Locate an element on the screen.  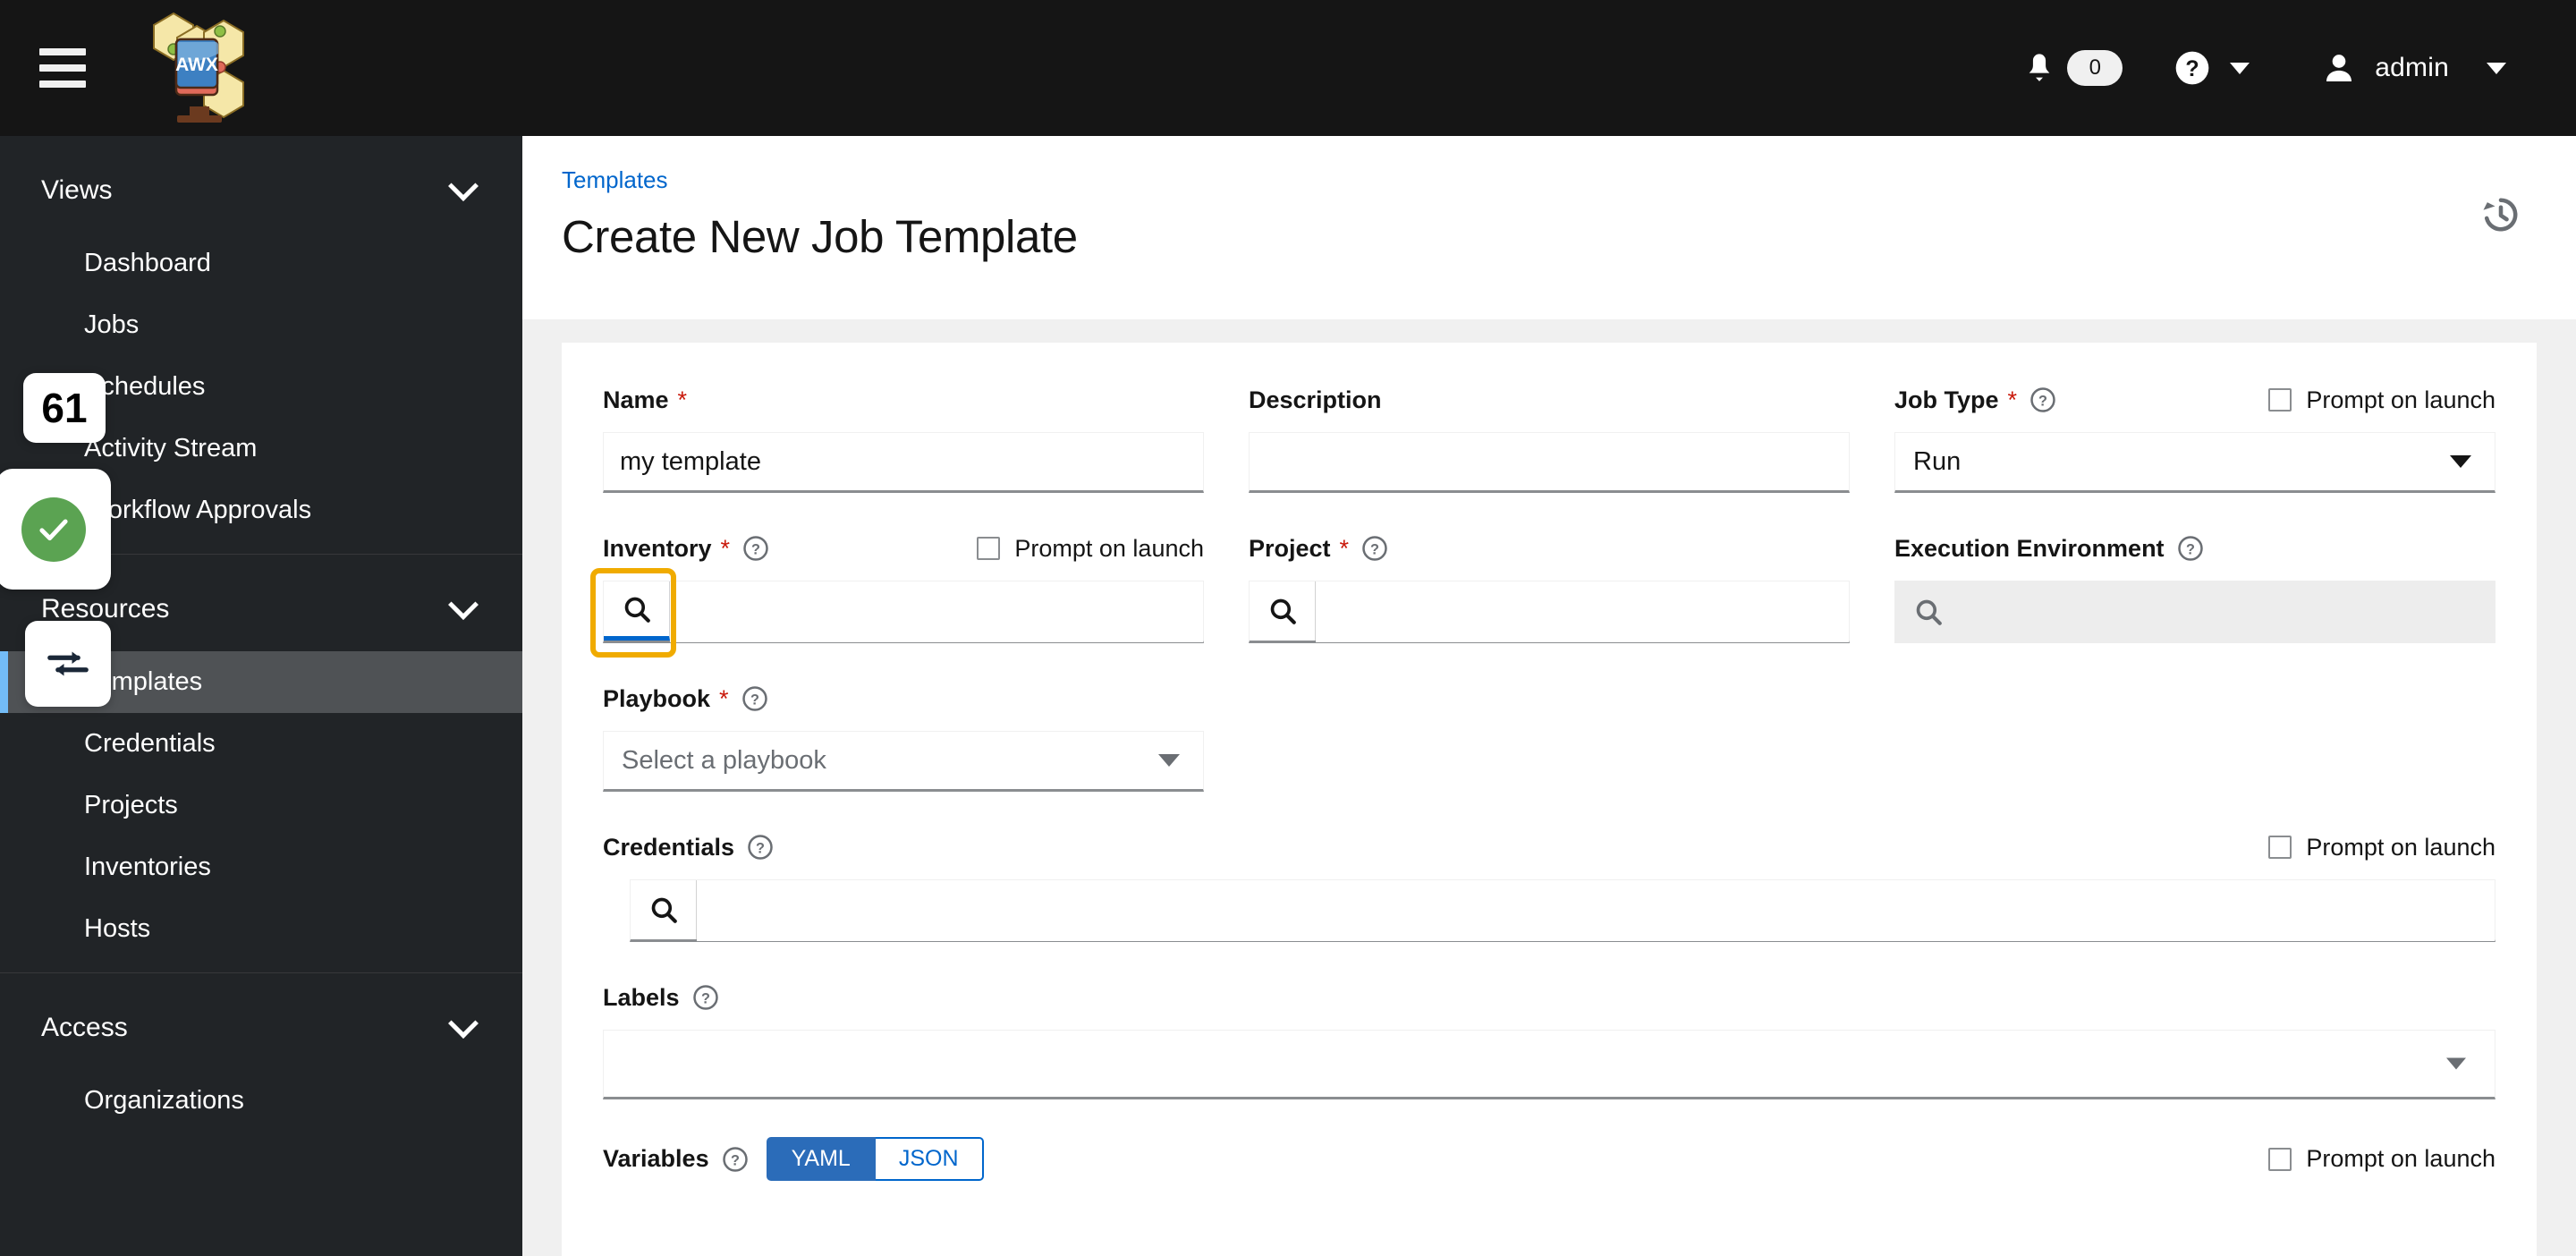
check-circle-icon is located at coordinates (53, 529).